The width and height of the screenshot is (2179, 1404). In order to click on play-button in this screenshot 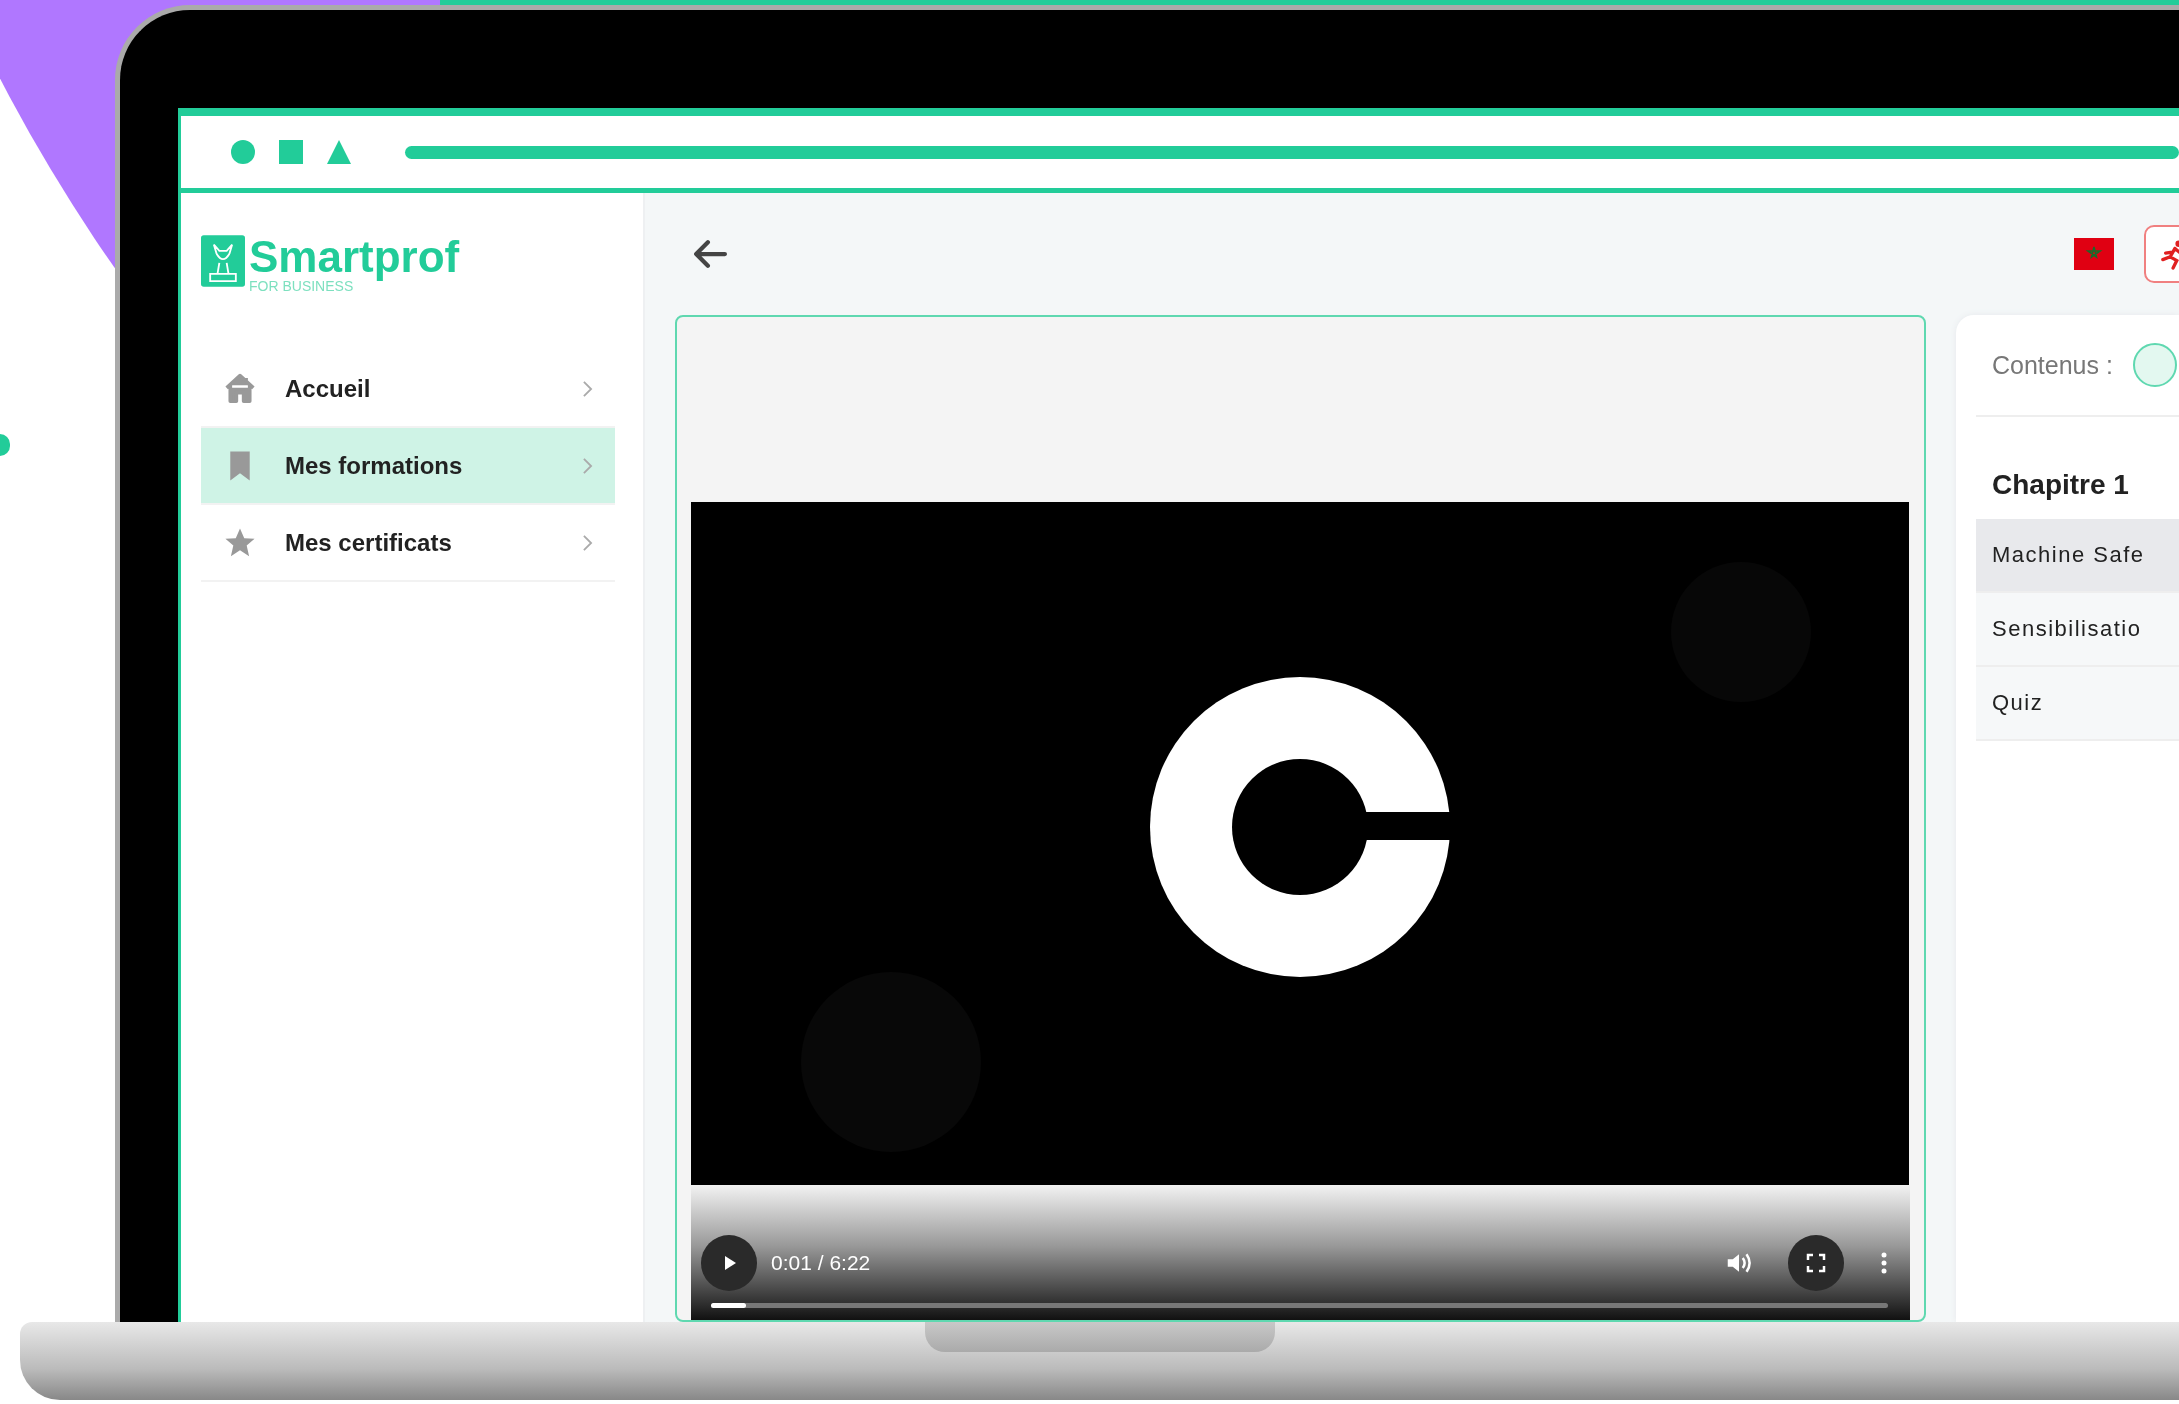, I will do `click(729, 1263)`.